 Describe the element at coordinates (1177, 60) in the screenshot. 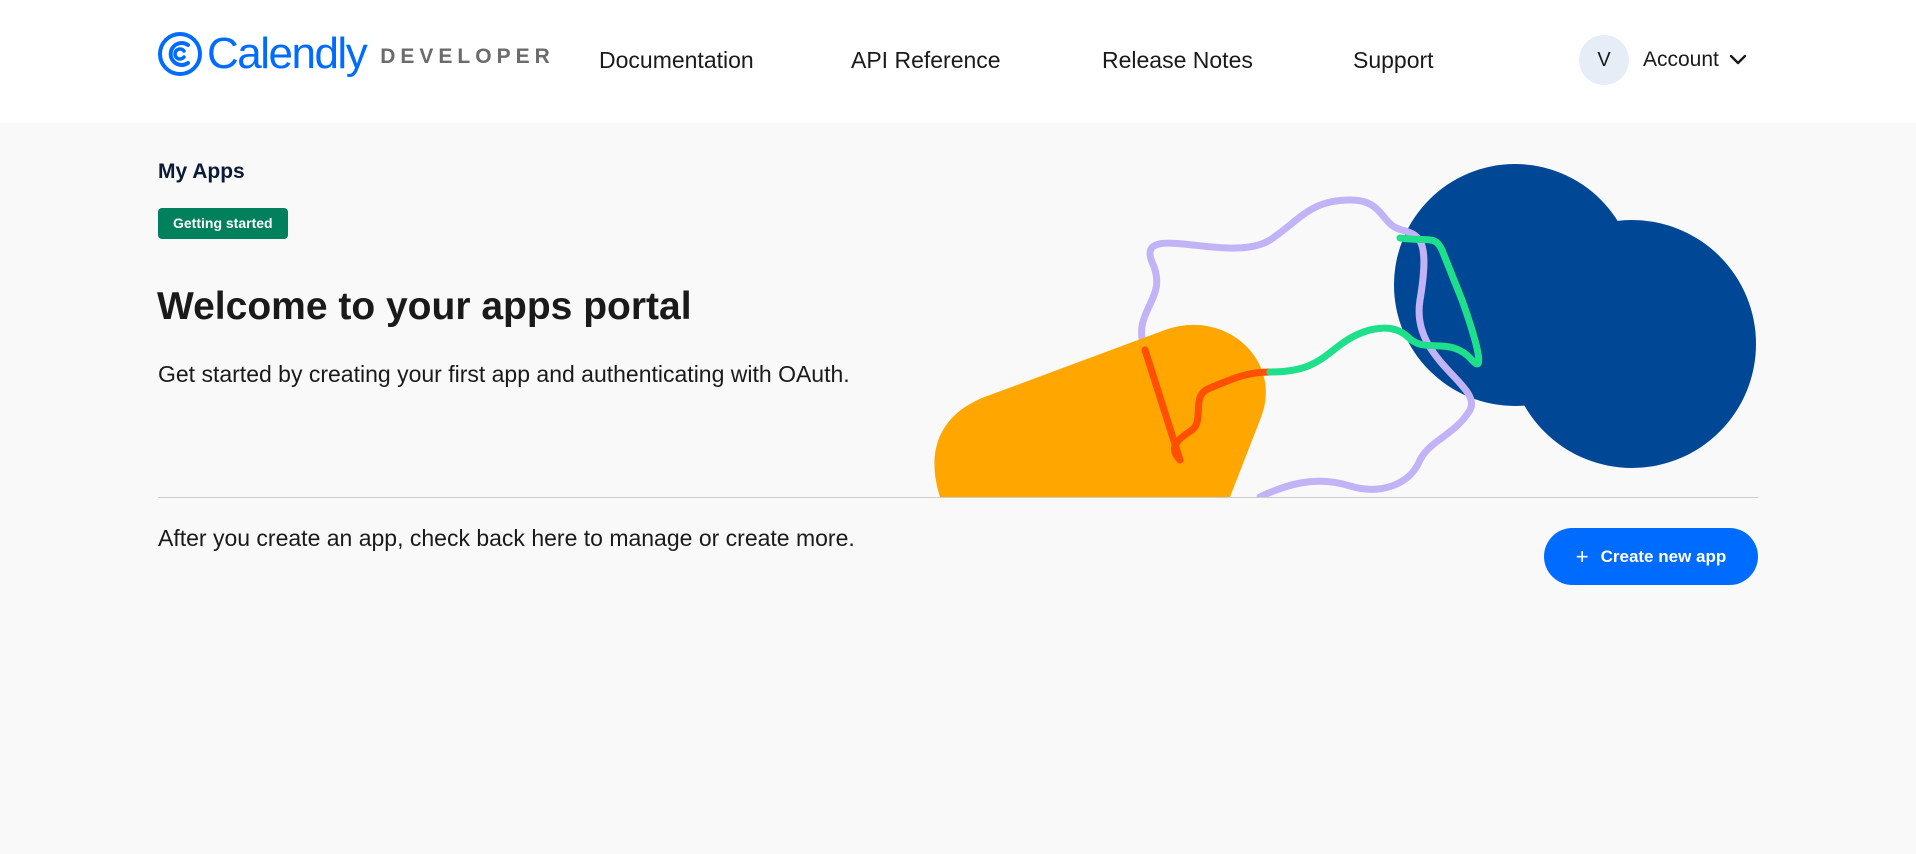

I see `nav-release-notes: Release Notes` at that location.